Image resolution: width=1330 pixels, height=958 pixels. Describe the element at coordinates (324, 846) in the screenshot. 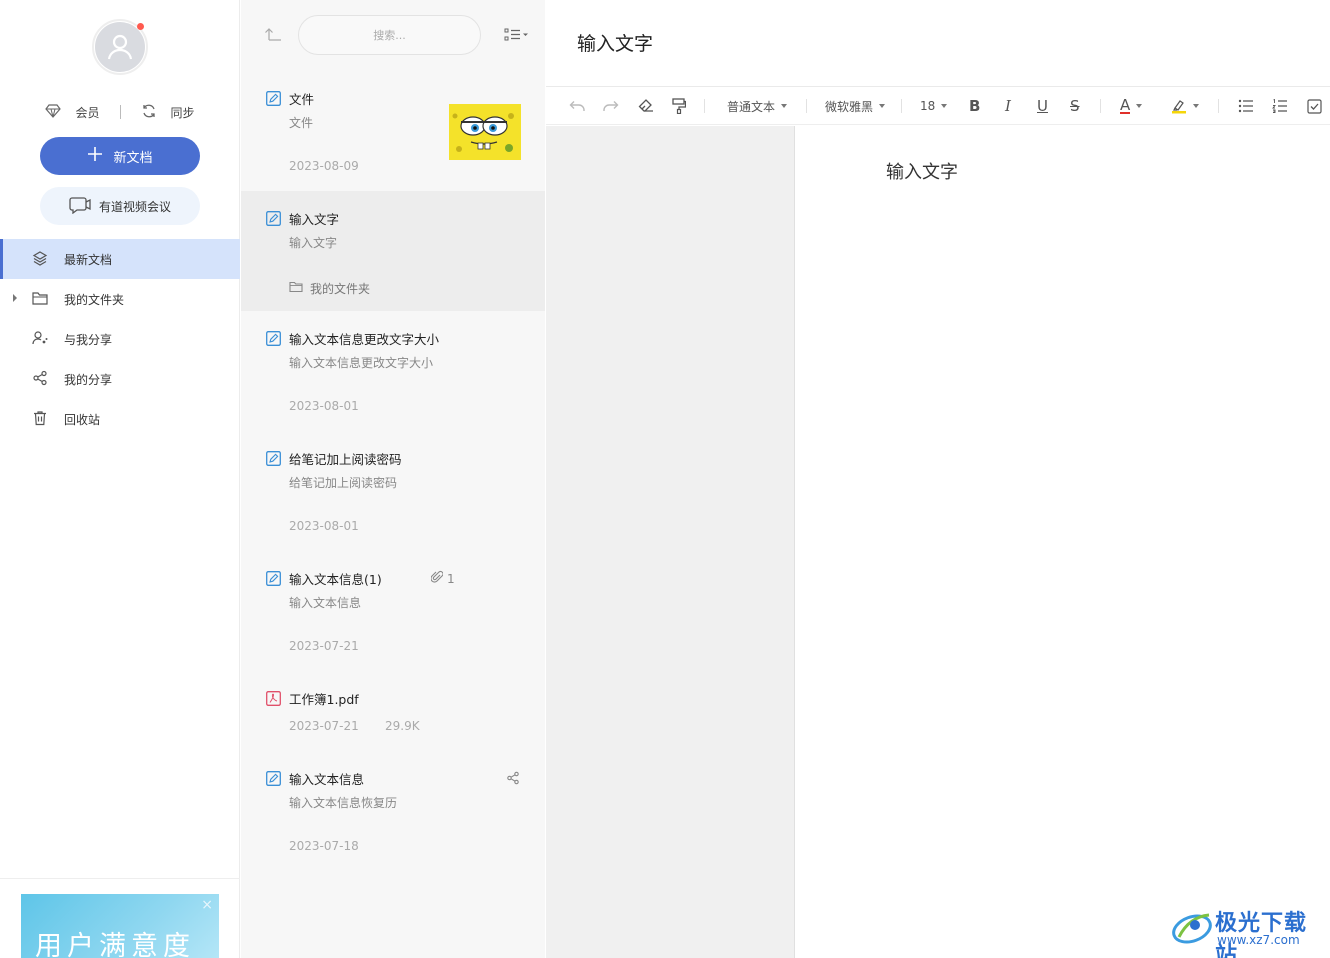

I see `doc-date: 2023-07-18` at that location.